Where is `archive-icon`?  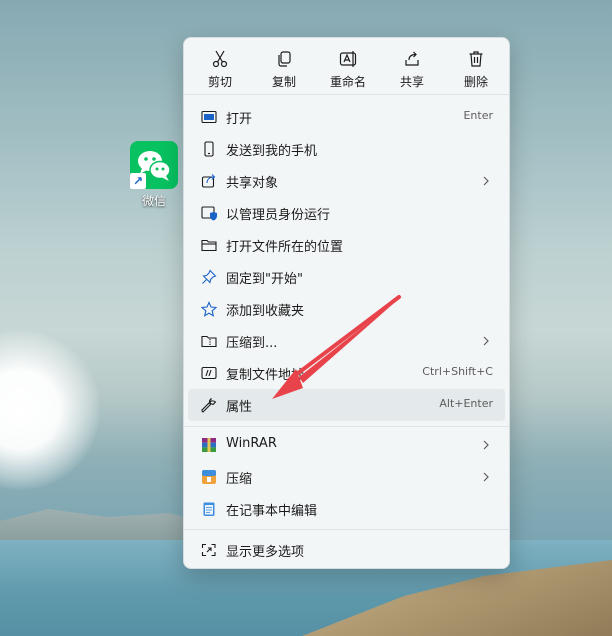 archive-icon is located at coordinates (209, 477).